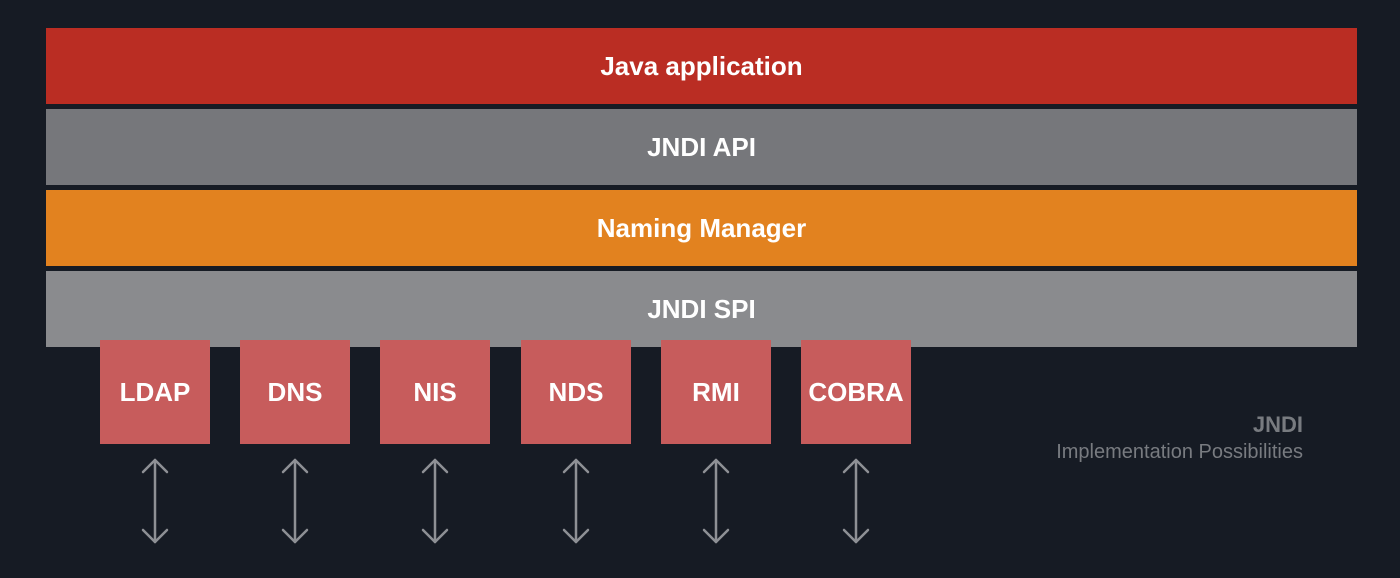 The width and height of the screenshot is (1400, 578). What do you see at coordinates (1277, 424) in the screenshot?
I see `caption-title: JNDI` at bounding box center [1277, 424].